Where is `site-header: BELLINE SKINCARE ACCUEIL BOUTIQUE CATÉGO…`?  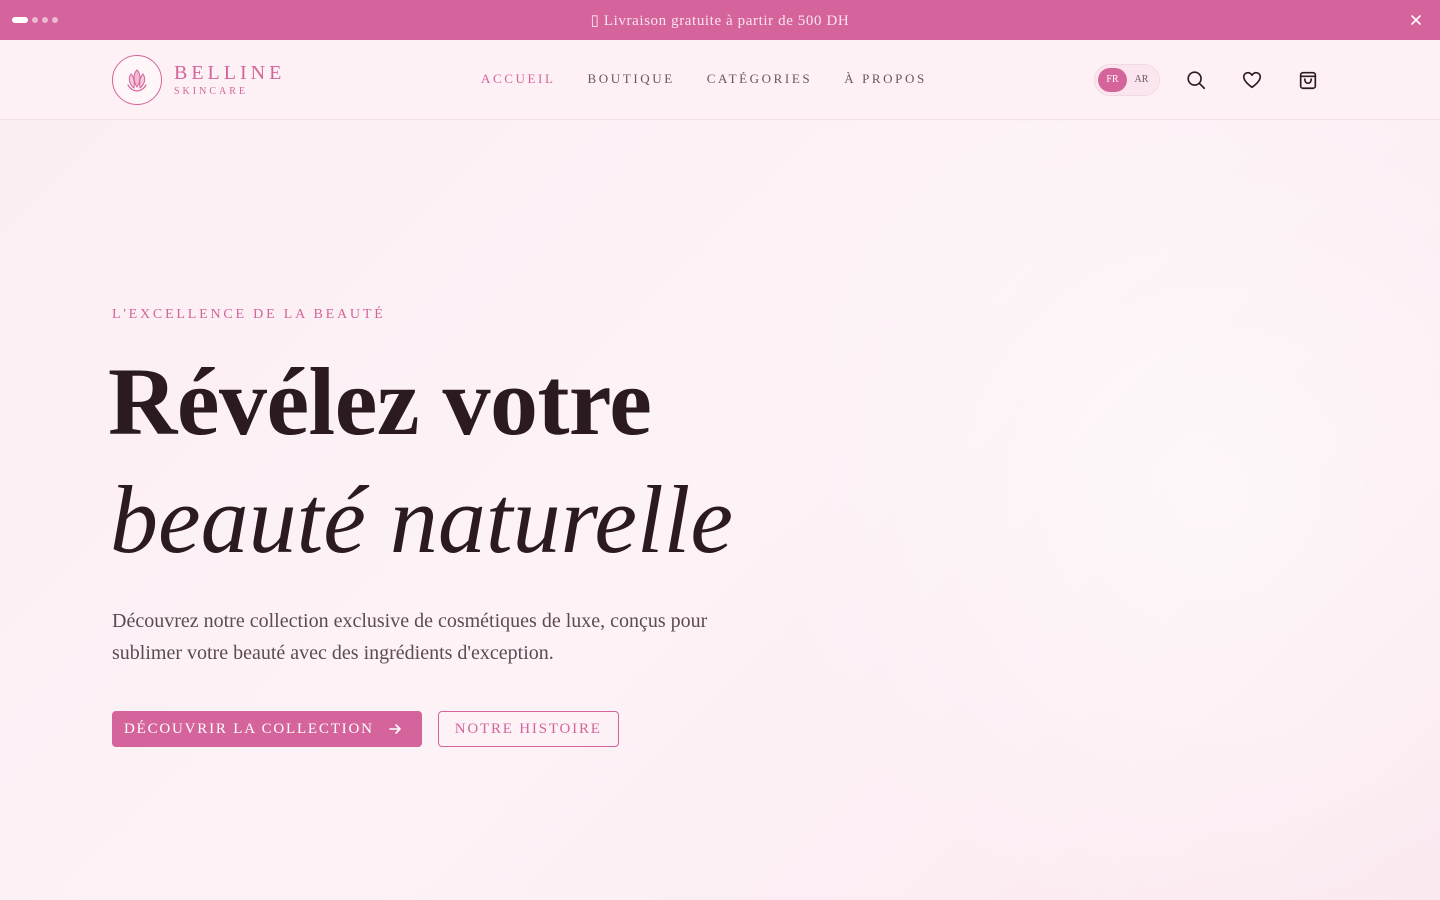
site-header: BELLINE SKINCARE ACCUEIL BOUTIQUE CATÉGO… is located at coordinates (720, 80).